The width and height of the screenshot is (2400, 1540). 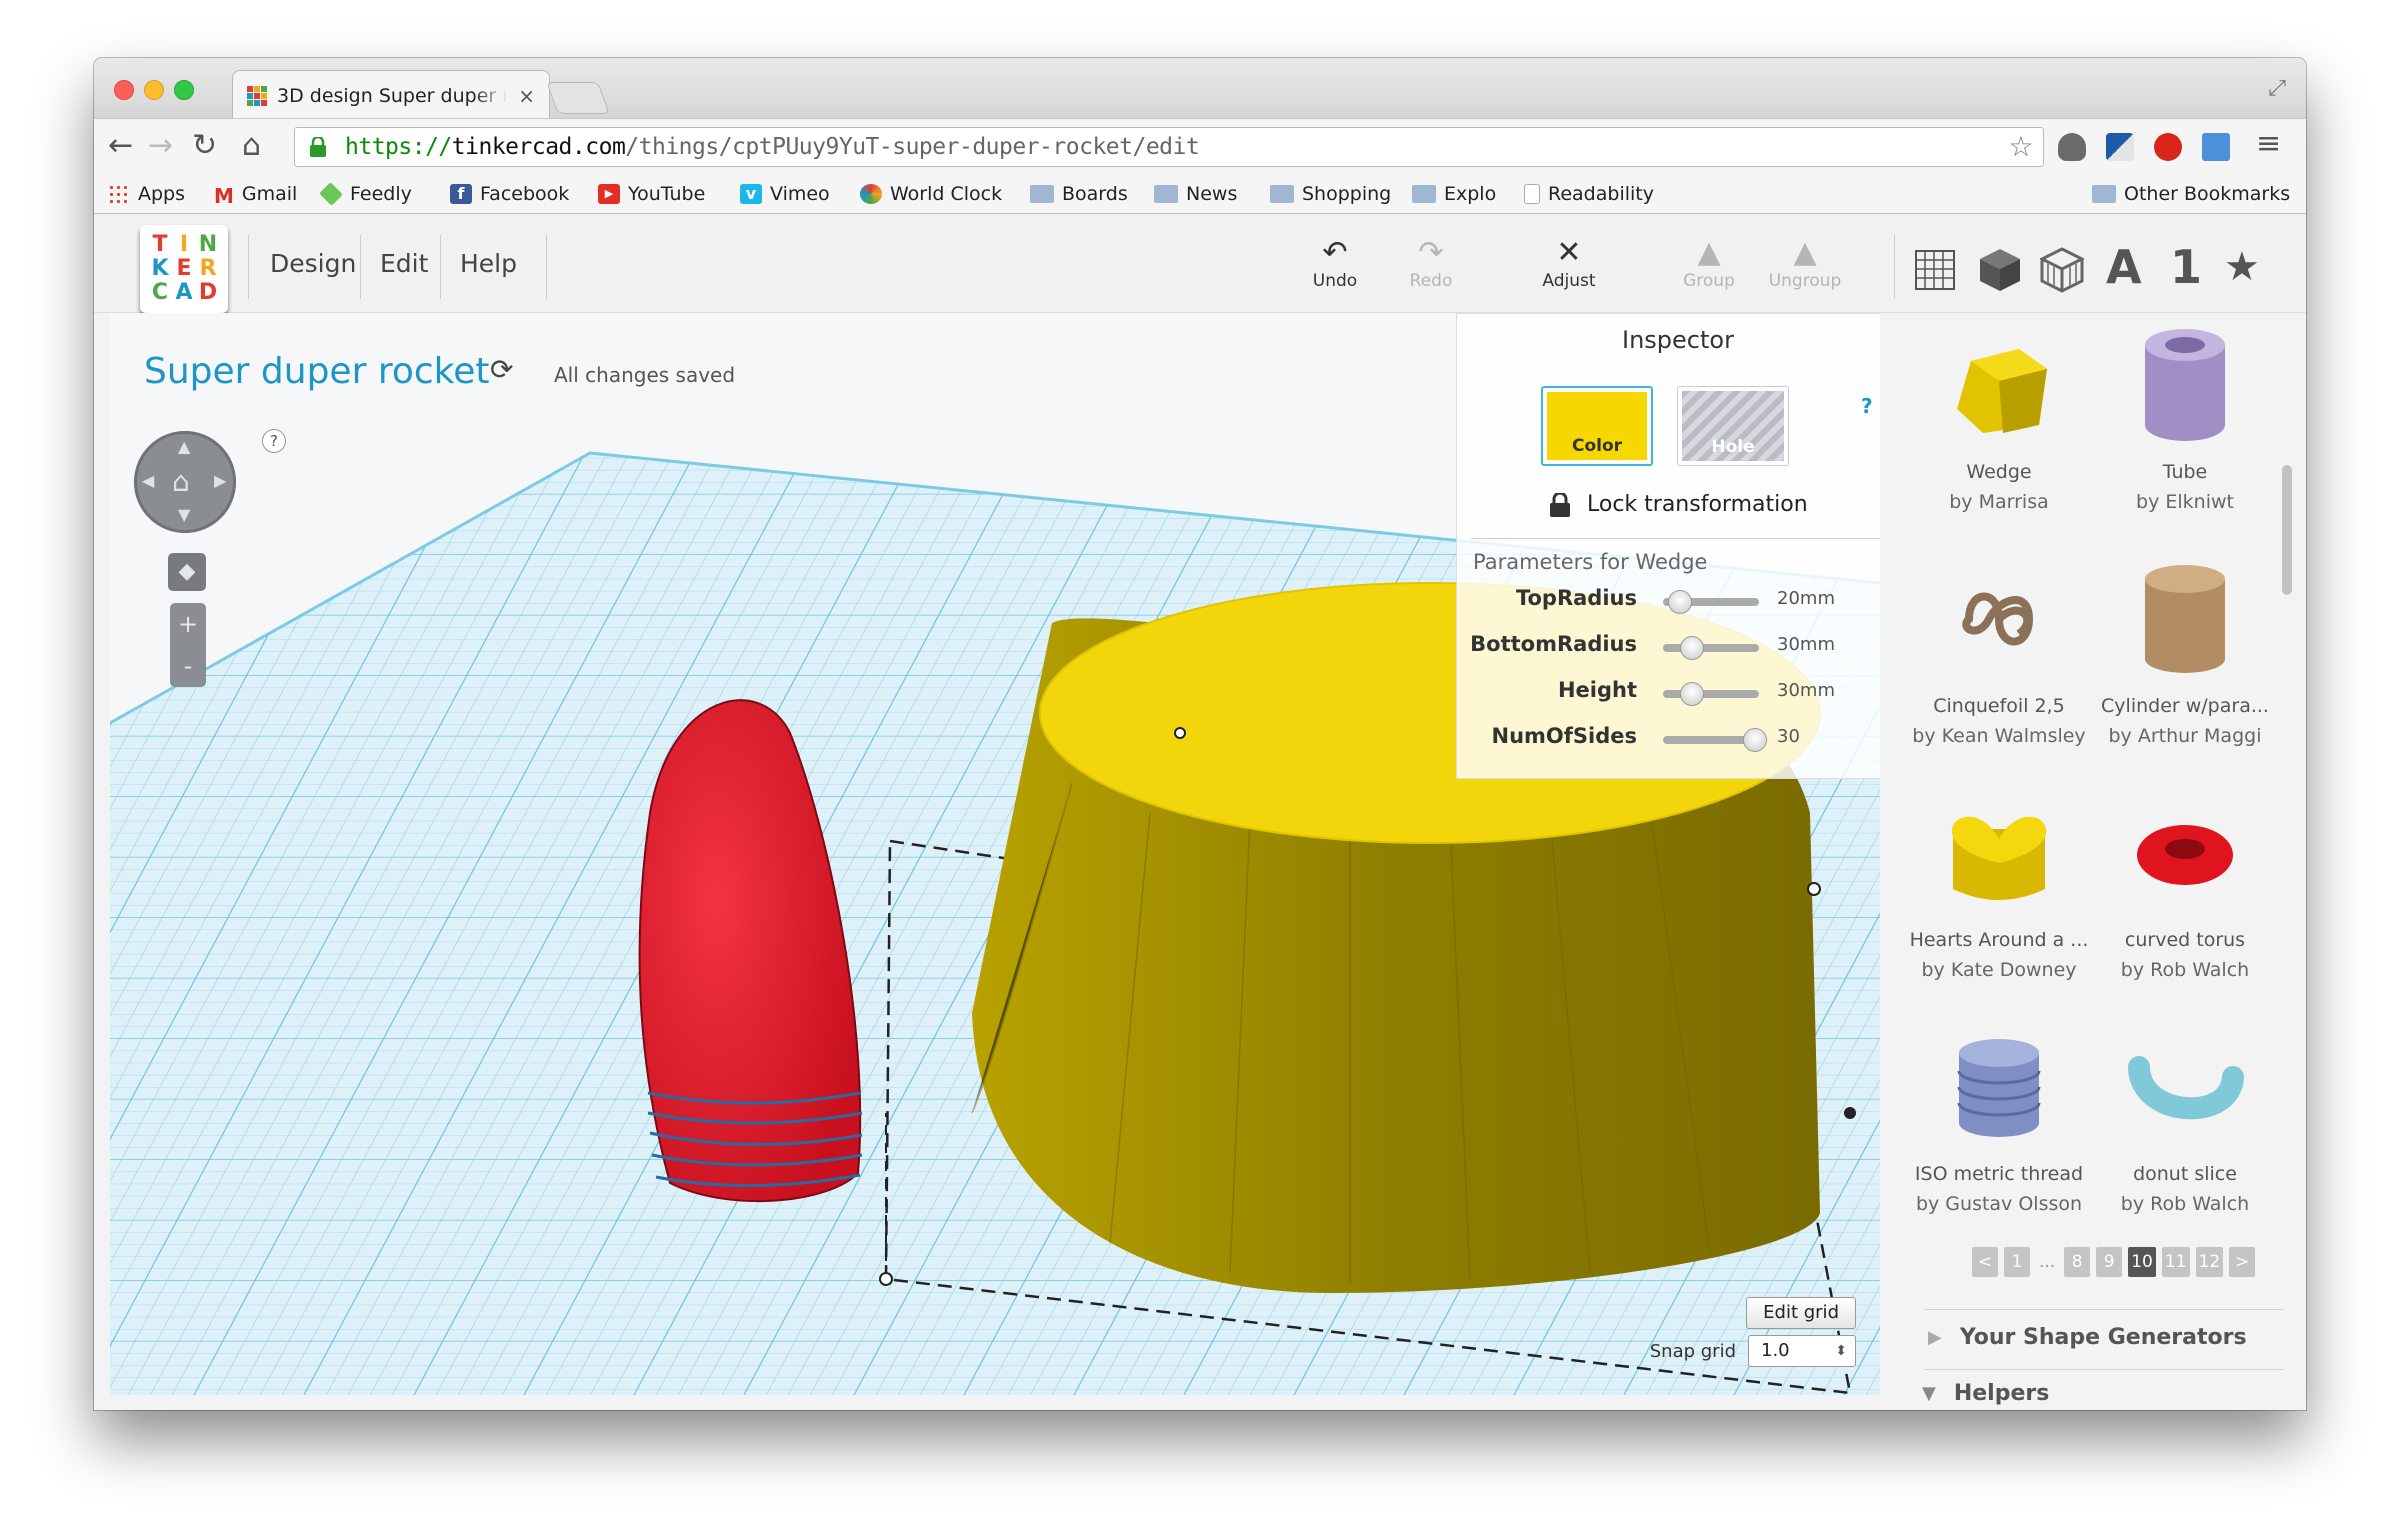 What do you see at coordinates (651, 194) in the screenshot?
I see `bookmark-youtube: ▶ YouTube` at bounding box center [651, 194].